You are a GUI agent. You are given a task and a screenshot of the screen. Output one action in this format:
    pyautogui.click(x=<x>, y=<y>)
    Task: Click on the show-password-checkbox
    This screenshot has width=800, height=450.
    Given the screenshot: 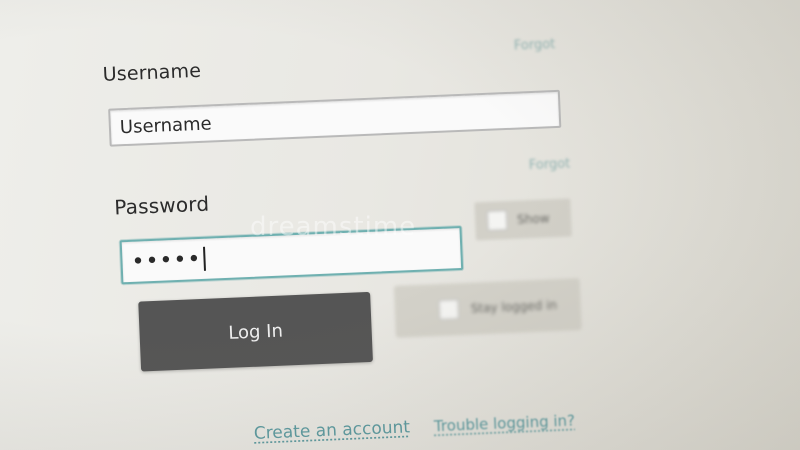 What is the action you would take?
    pyautogui.click(x=497, y=220)
    